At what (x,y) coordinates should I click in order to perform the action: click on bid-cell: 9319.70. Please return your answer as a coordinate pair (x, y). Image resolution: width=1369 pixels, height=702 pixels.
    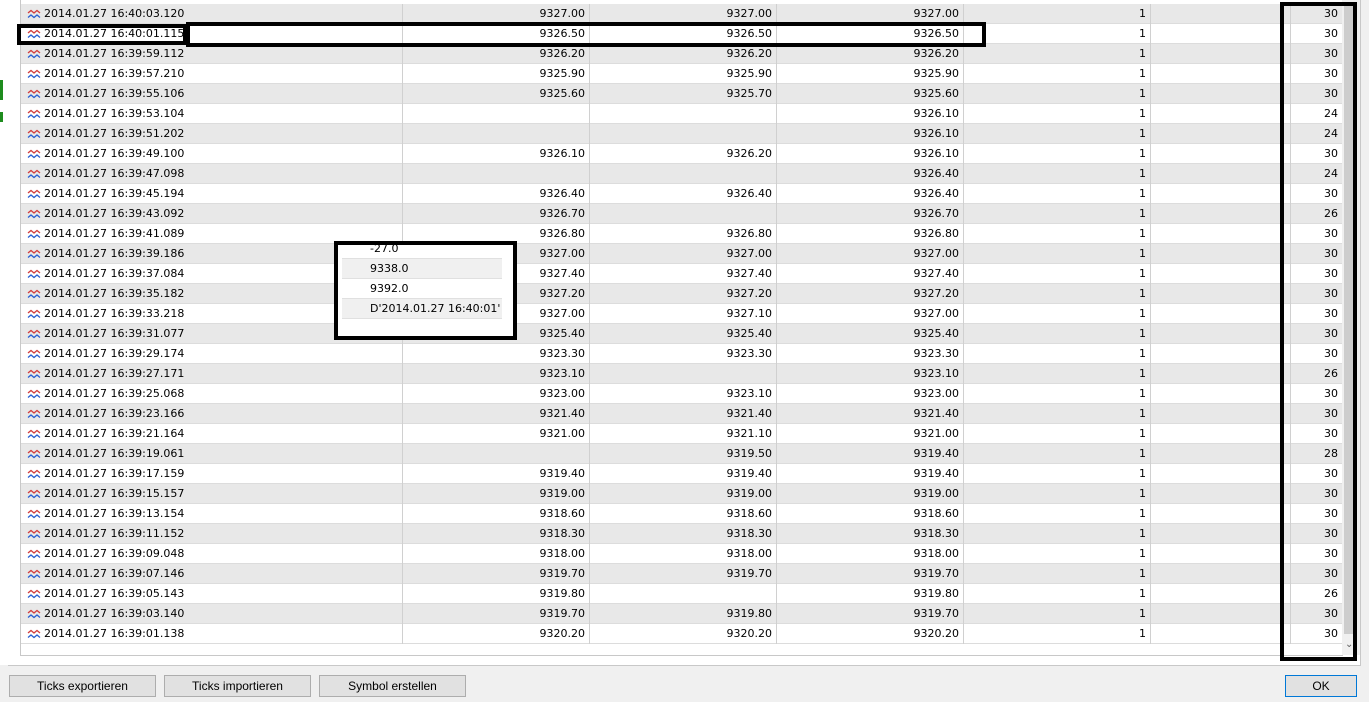
    Looking at the image, I should click on (496, 574).